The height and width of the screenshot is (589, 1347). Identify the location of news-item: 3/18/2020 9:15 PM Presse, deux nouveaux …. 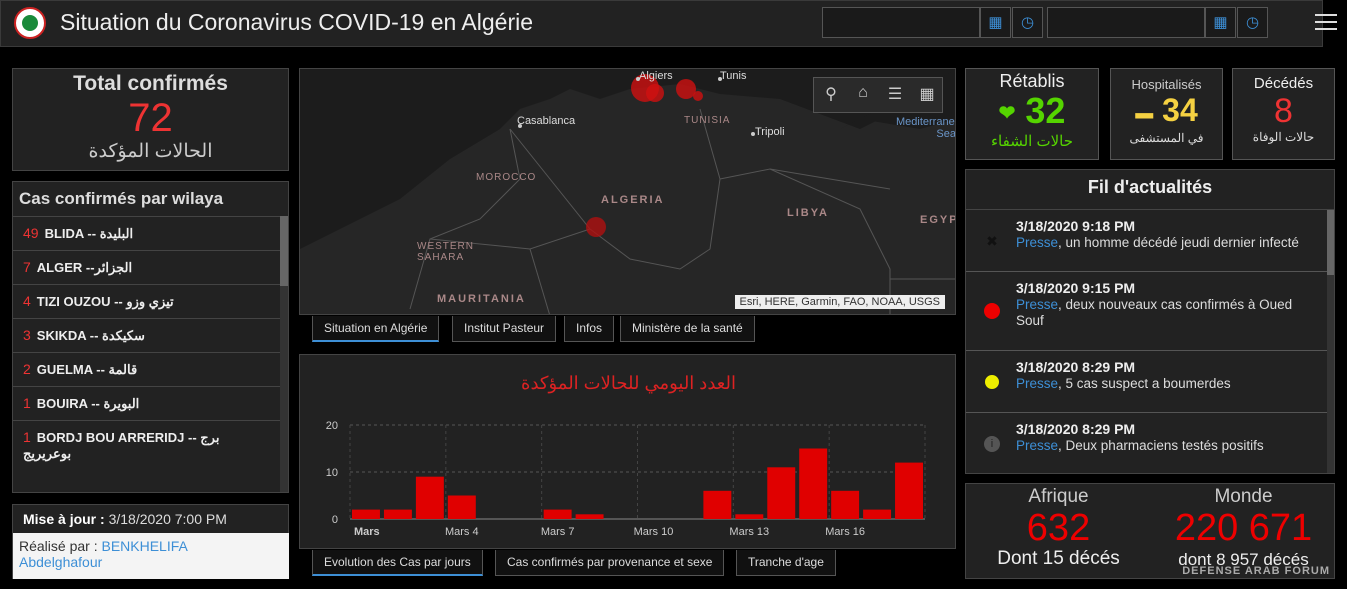
(1147, 311).